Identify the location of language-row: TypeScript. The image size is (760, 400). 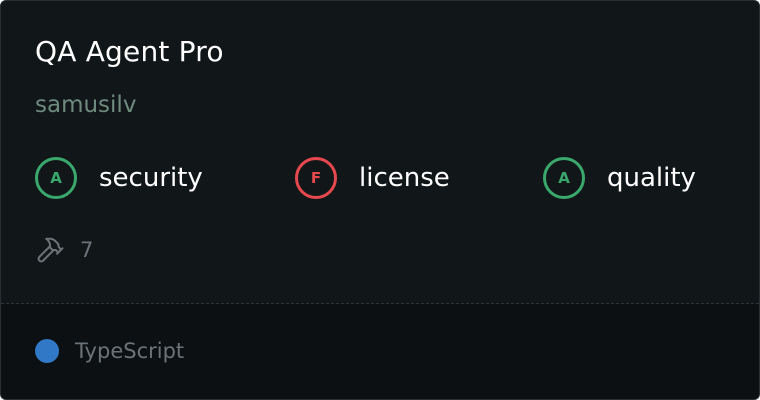
(109, 351).